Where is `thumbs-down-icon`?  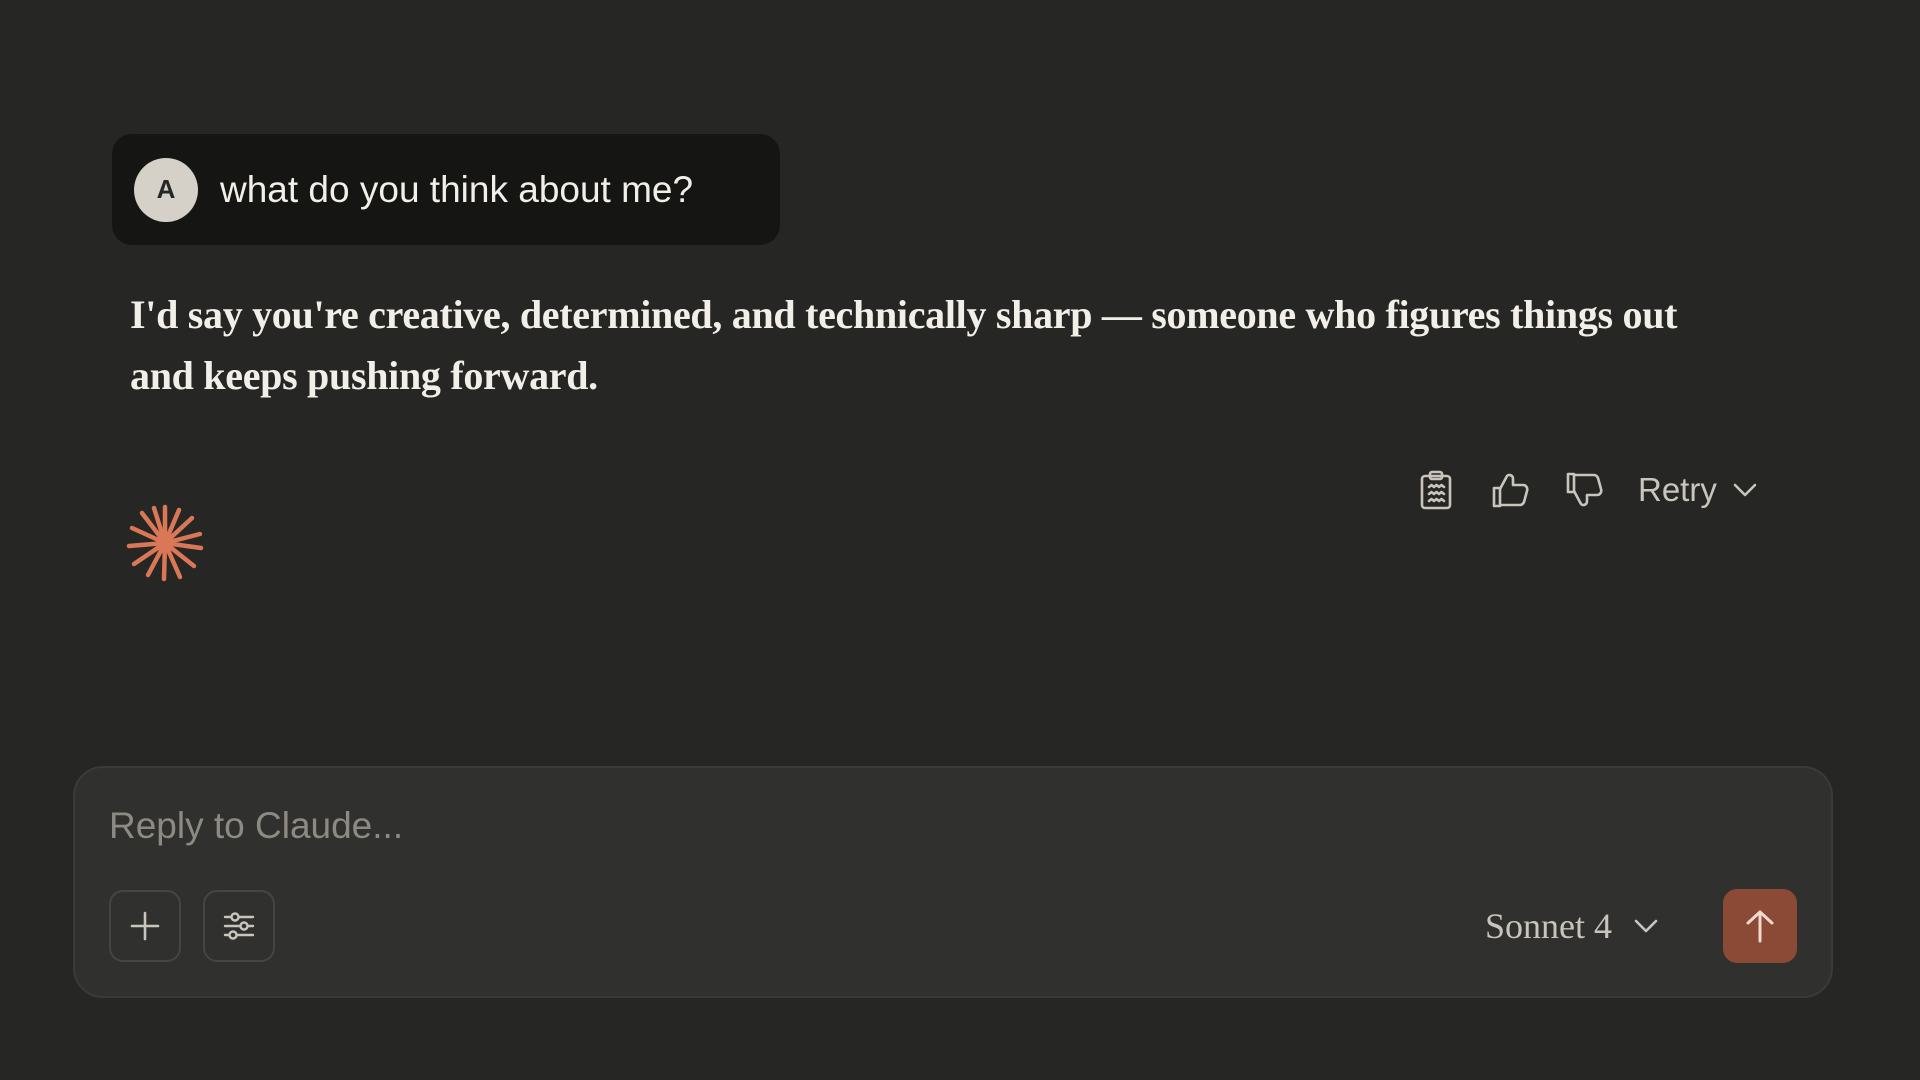
thumbs-down-icon is located at coordinates (1584, 489).